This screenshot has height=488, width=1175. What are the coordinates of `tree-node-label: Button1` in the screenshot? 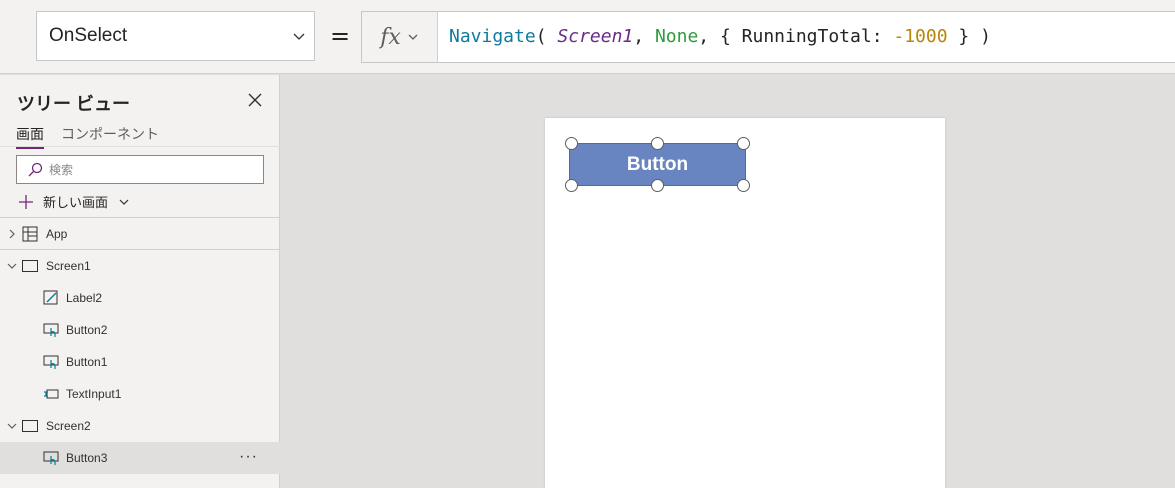 It's located at (87, 362).